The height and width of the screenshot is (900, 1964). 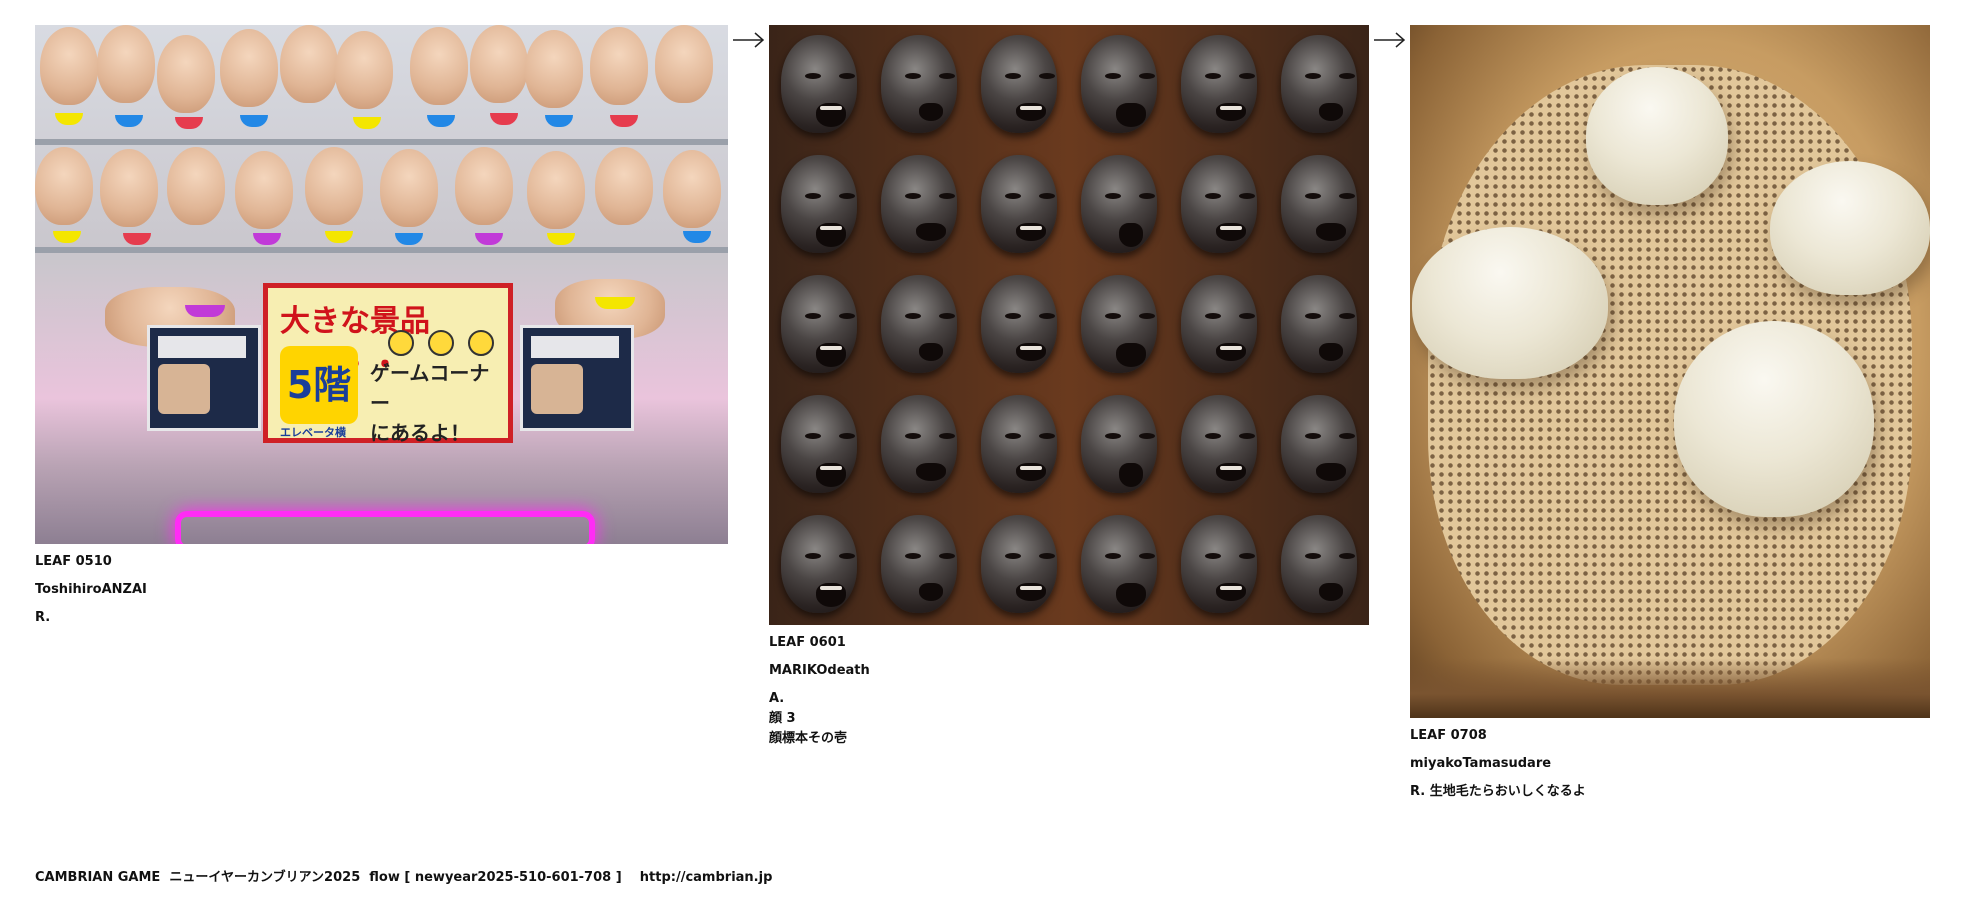 I want to click on leaf-author: MARIKOdeath, so click(x=1069, y=671).